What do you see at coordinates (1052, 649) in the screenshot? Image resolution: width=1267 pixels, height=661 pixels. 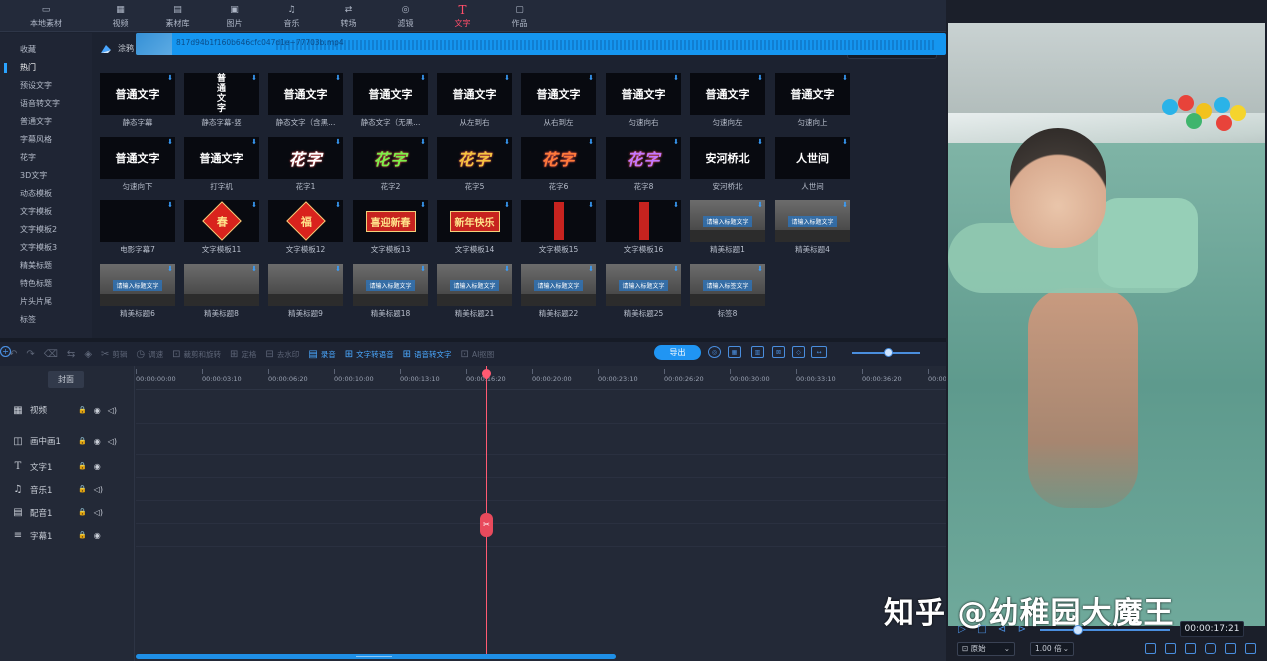 I see `speed-select: 1.00 倍 ⌄` at bounding box center [1052, 649].